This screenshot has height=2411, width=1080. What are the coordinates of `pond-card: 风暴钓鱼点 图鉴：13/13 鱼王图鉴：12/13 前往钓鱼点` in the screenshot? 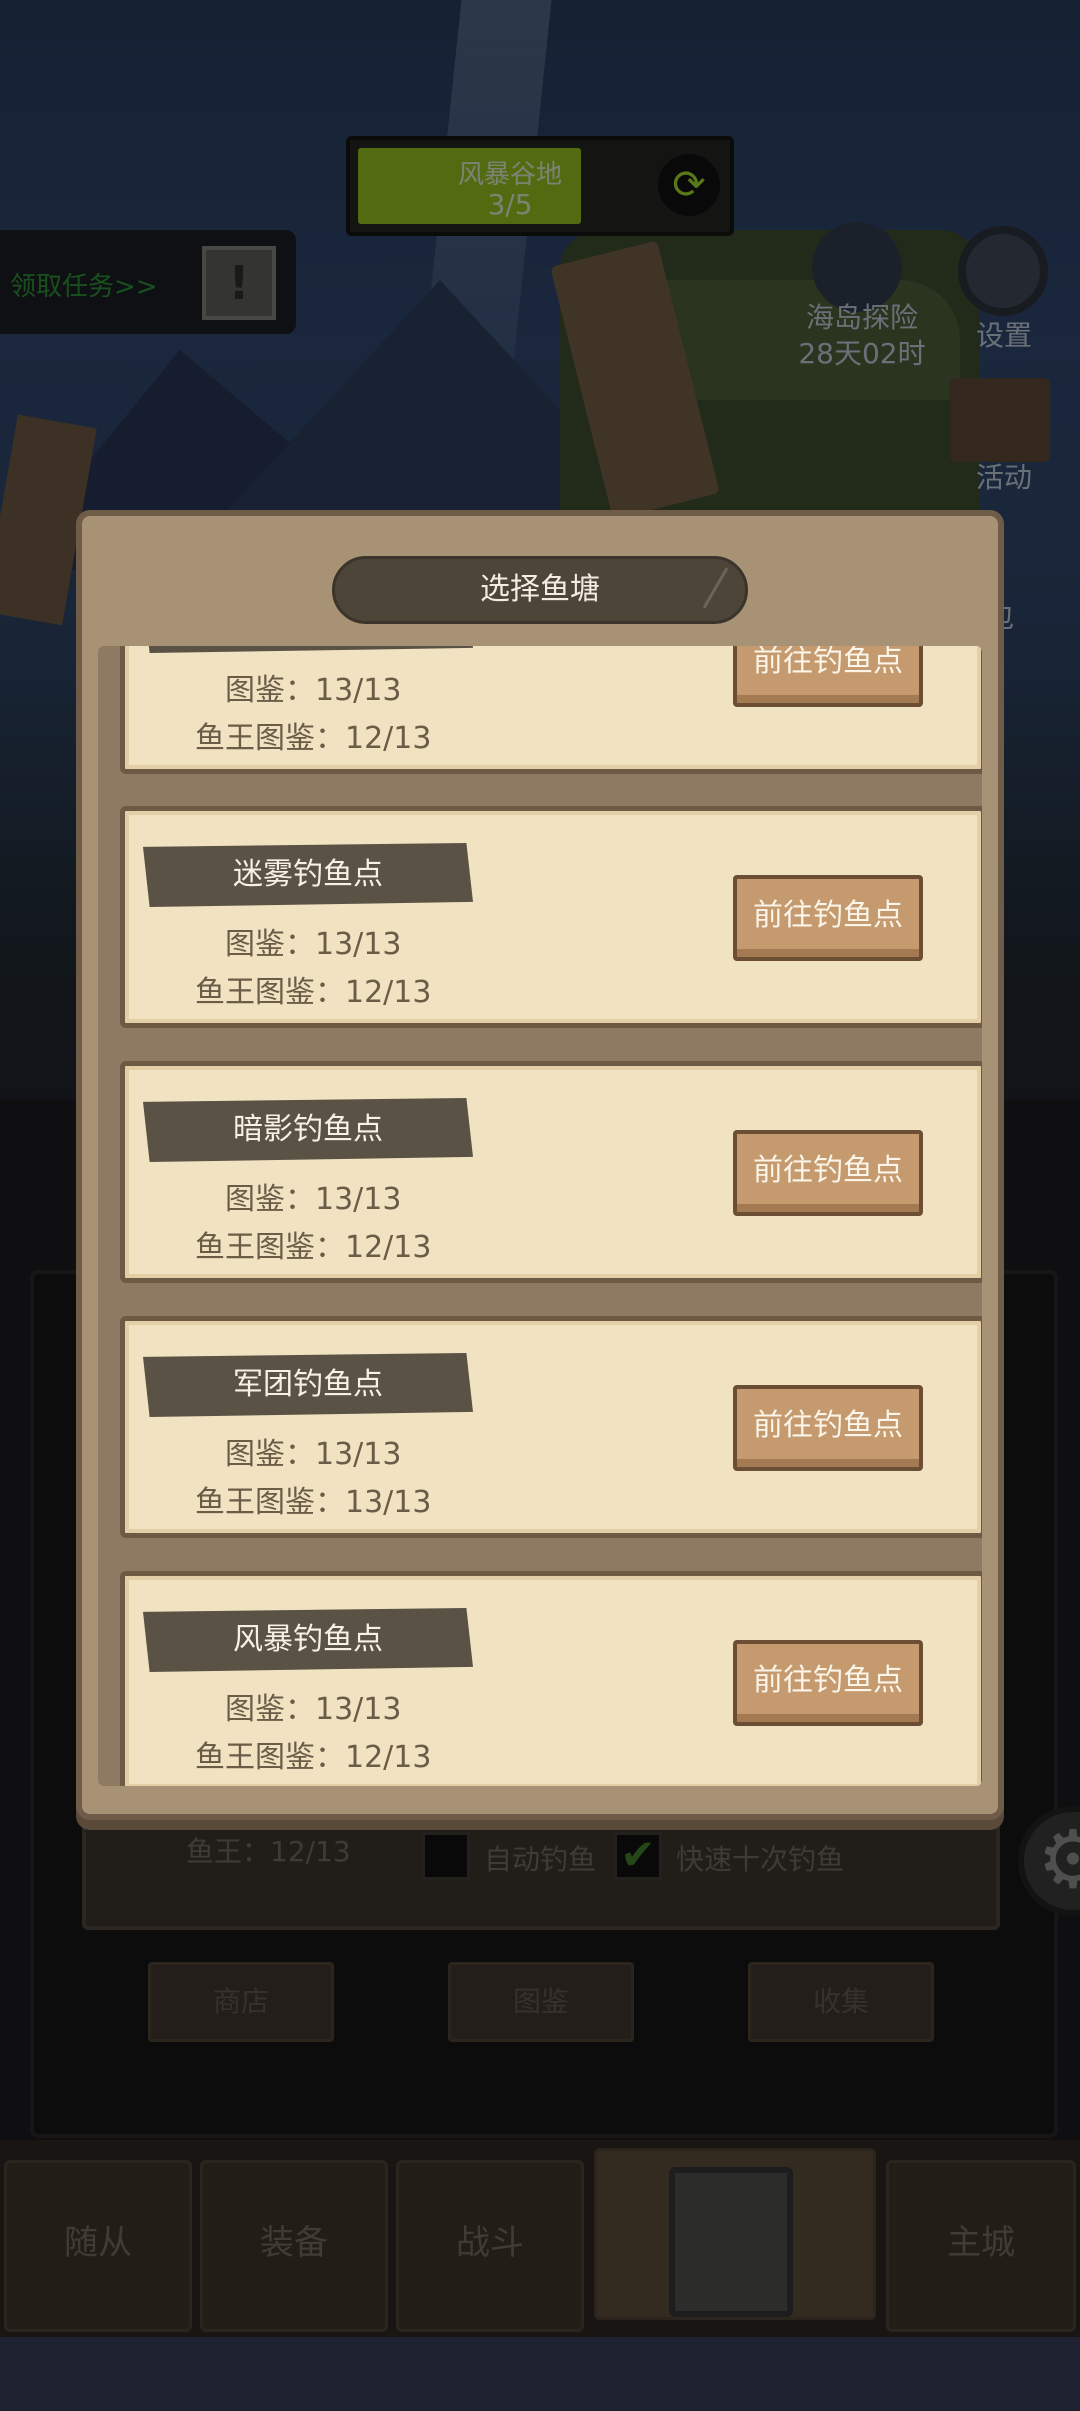 It's located at (551, 1678).